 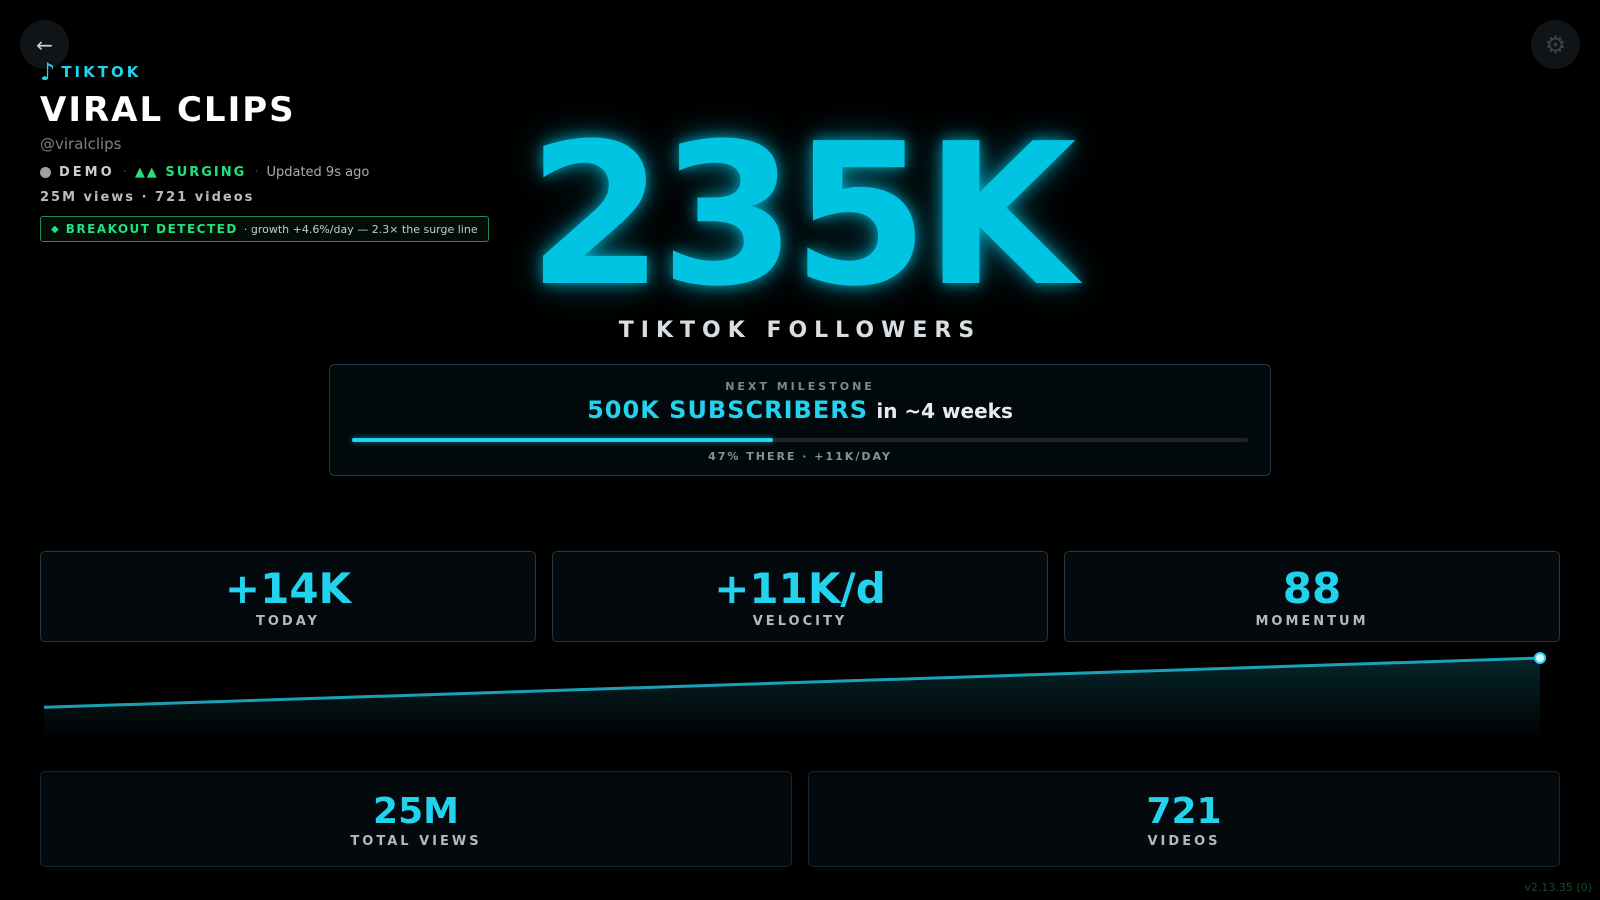 What do you see at coordinates (800, 456) in the screenshot?
I see `milestone-subtext: 47% THERE · +11K/DAY` at bounding box center [800, 456].